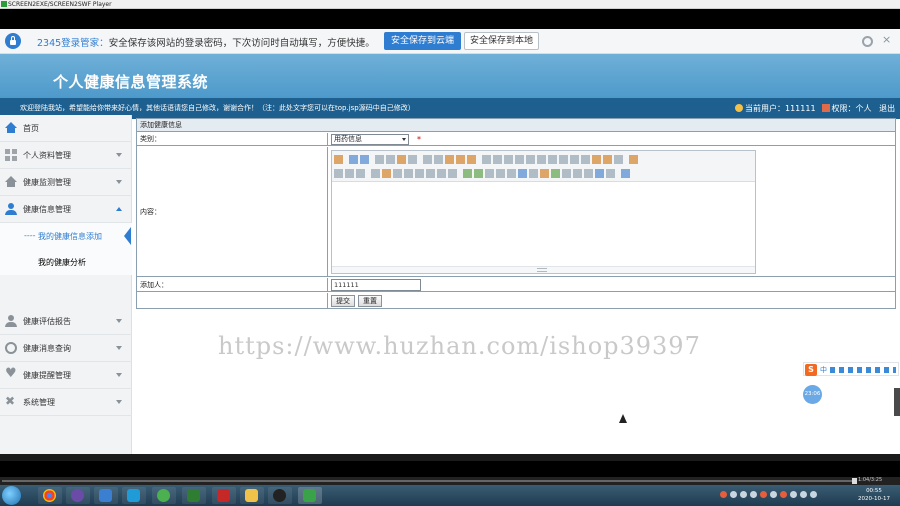 This screenshot has width=900, height=506. I want to click on start-button, so click(11, 495).